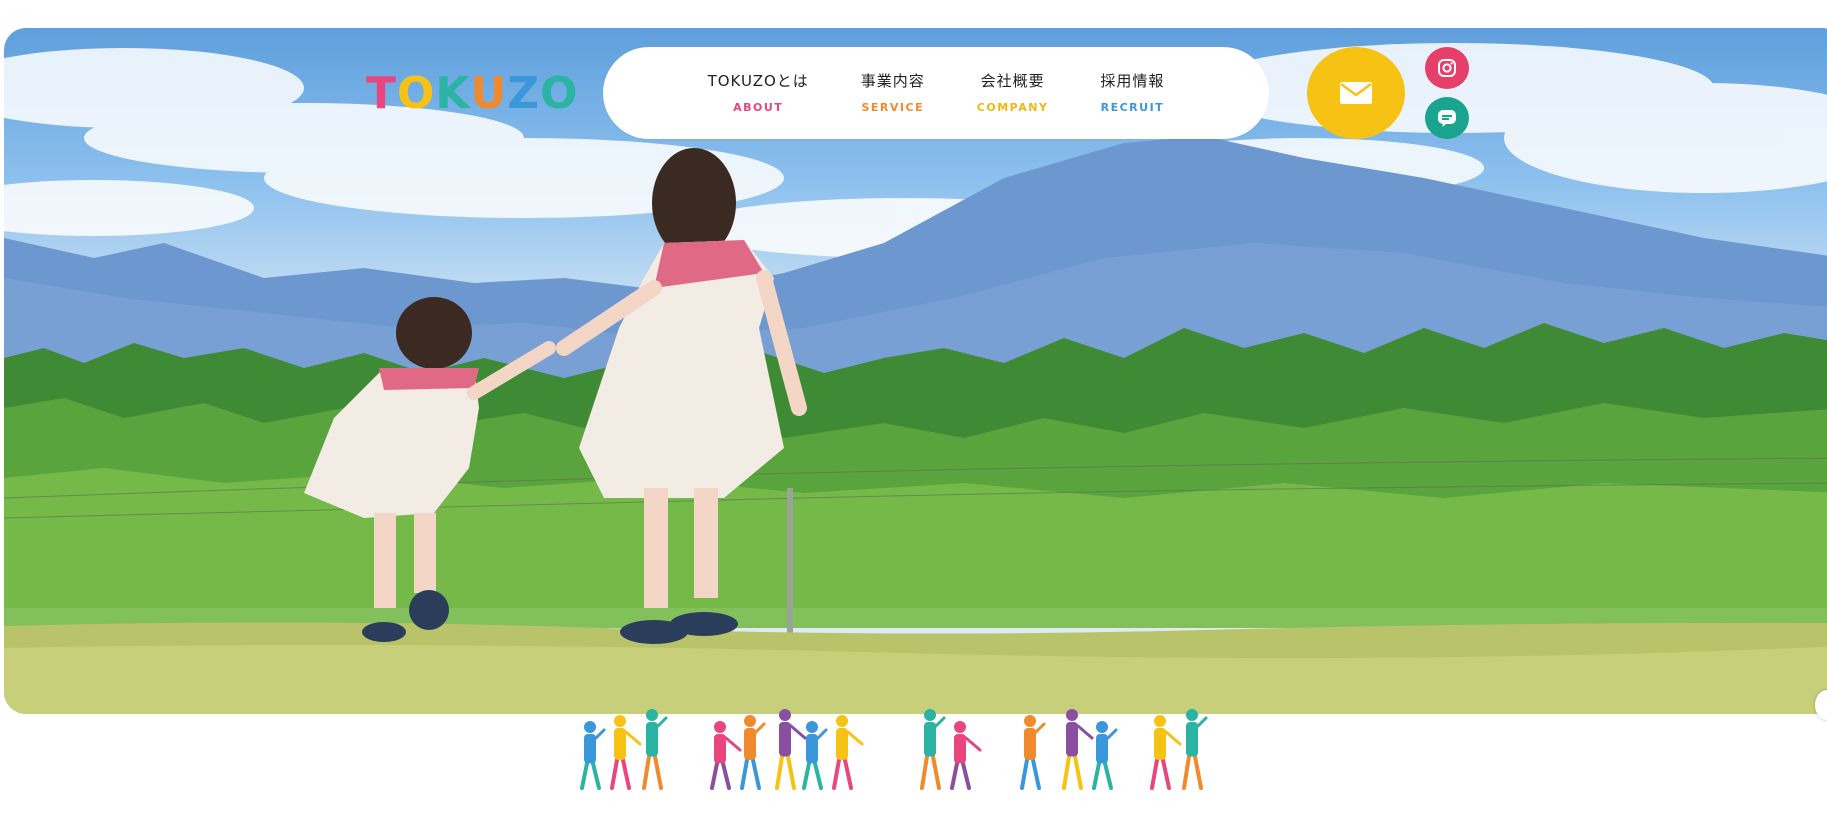 This screenshot has width=1827, height=835. I want to click on walking-people-illustration, so click(894, 749).